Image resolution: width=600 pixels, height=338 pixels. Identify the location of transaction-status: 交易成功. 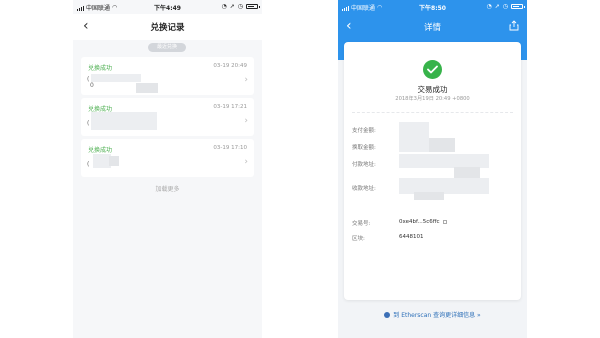
(432, 89).